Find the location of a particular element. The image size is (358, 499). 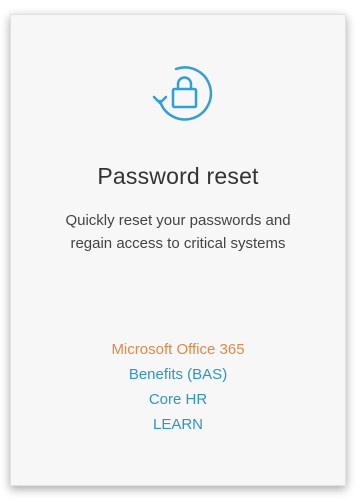

lock-reset-icon is located at coordinates (182, 93).